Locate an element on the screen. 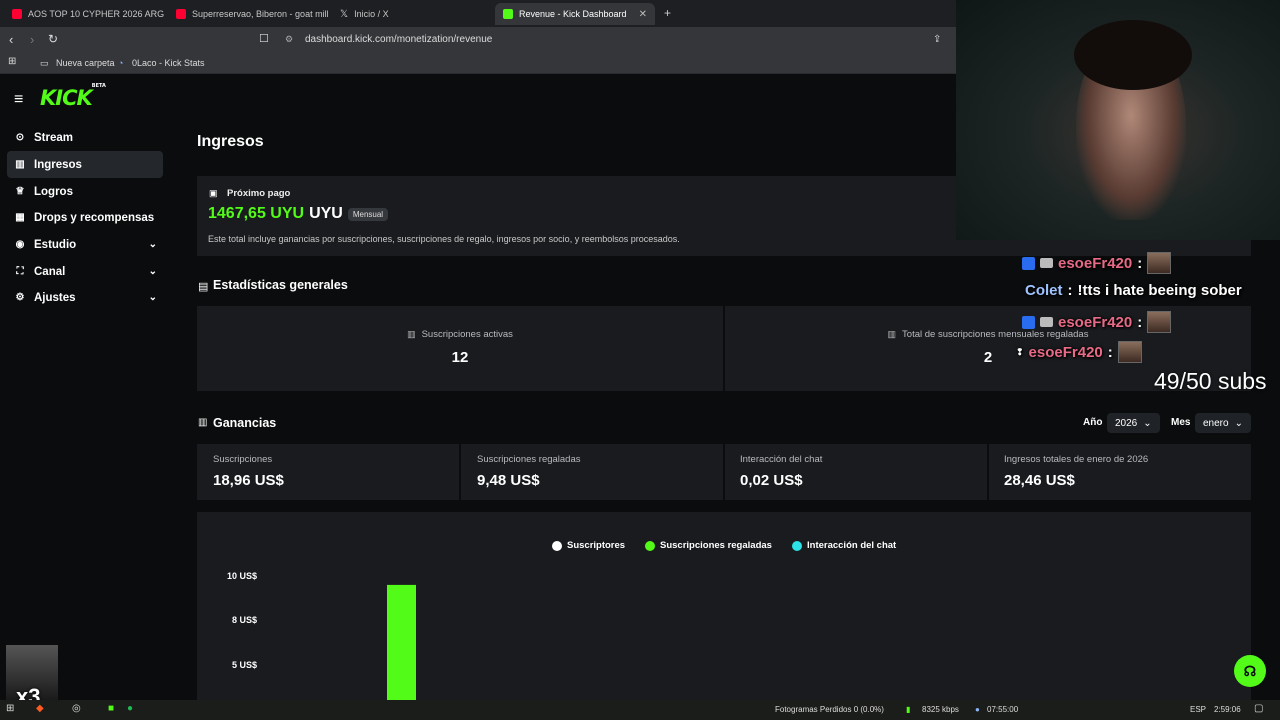  apps-grid-icon: ⊞ is located at coordinates (12, 61).